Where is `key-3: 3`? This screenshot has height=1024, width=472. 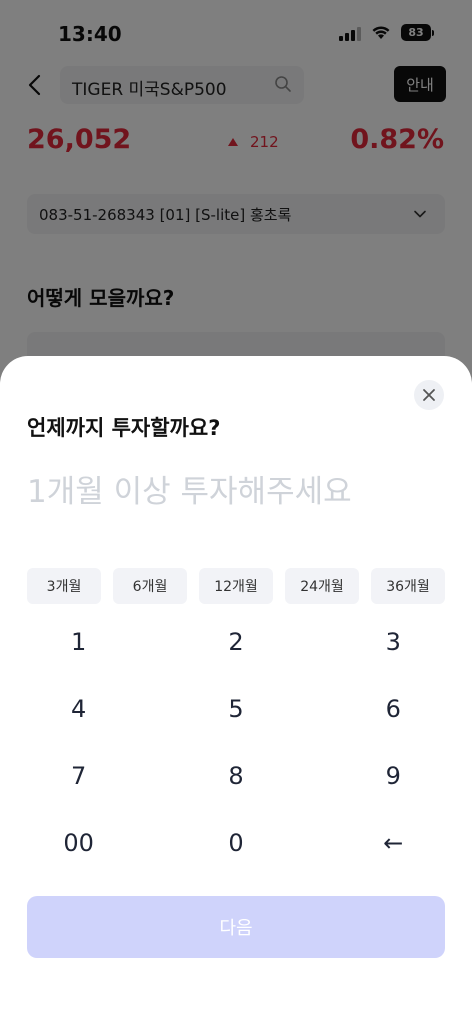
key-3: 3 is located at coordinates (393, 641).